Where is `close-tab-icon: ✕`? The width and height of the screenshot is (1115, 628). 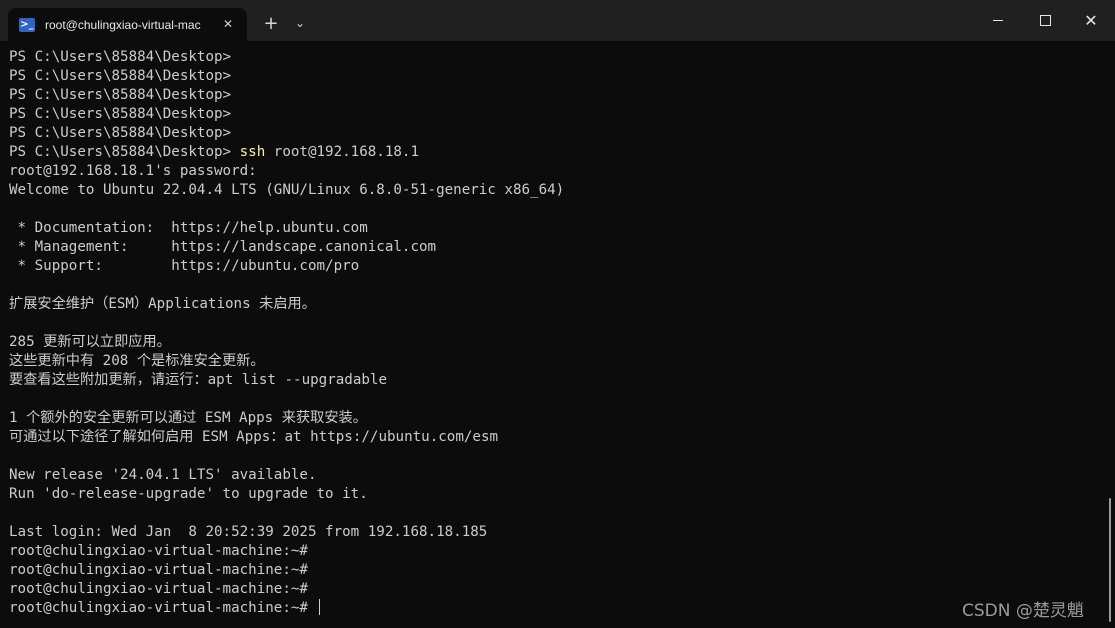 close-tab-icon: ✕ is located at coordinates (228, 24).